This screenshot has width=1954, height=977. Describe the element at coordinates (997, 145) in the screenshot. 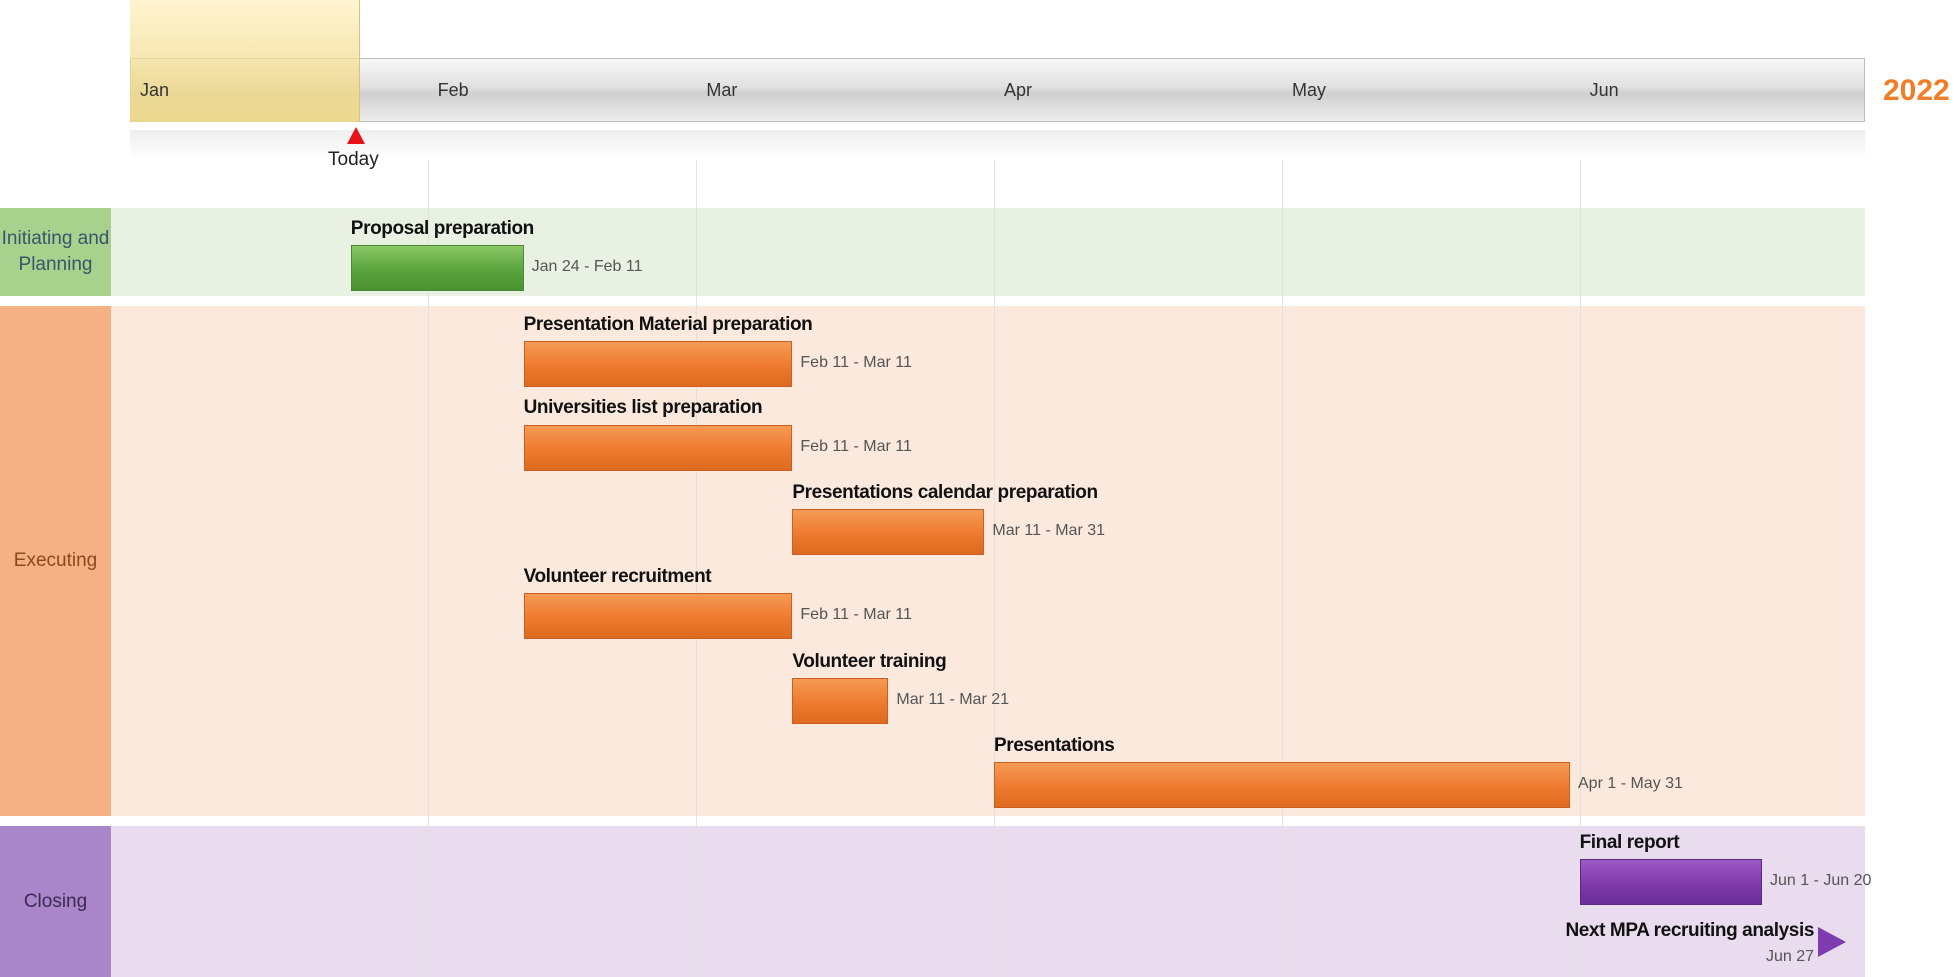

I see `timescale-shadow` at that location.